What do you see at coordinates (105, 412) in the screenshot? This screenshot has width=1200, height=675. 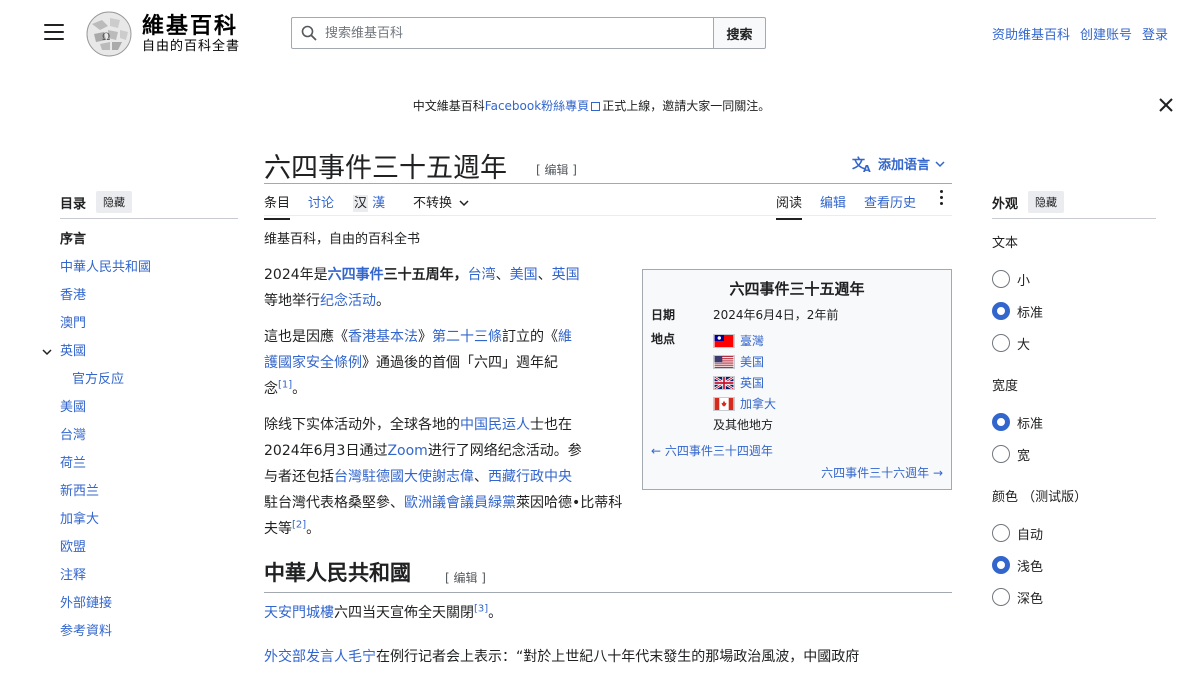 I see `toc-item: 美國` at bounding box center [105, 412].